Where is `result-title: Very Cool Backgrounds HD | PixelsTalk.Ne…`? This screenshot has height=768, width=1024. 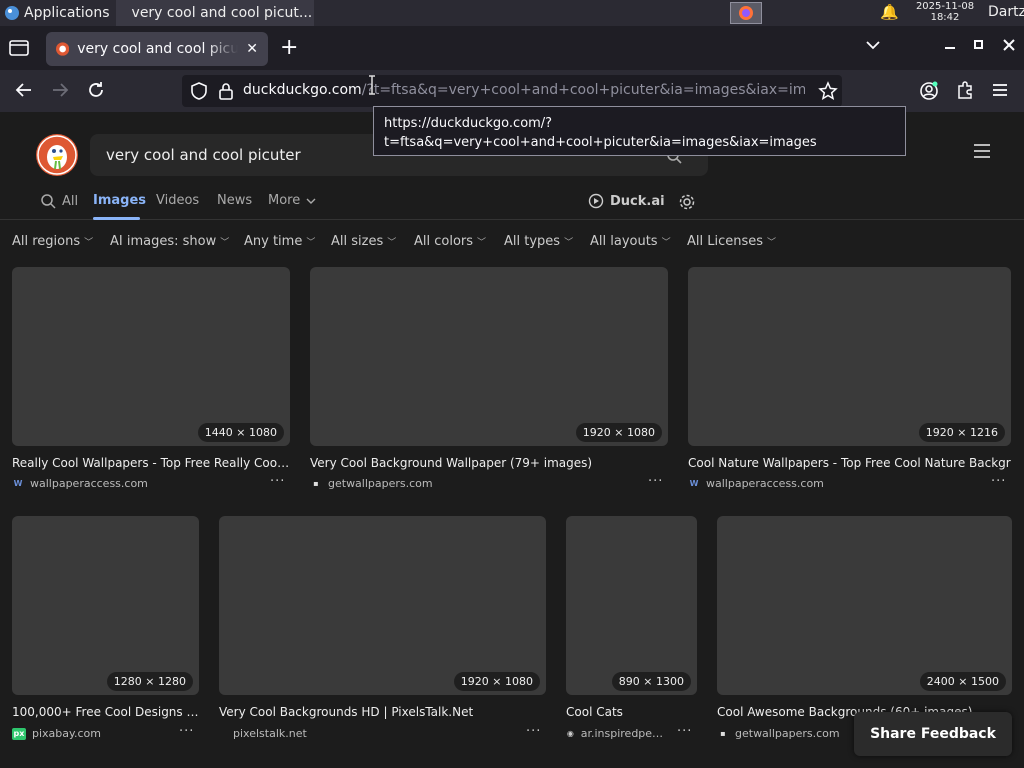
result-title: Very Cool Backgrounds HD | PixelsTalk.Ne… is located at coordinates (382, 712).